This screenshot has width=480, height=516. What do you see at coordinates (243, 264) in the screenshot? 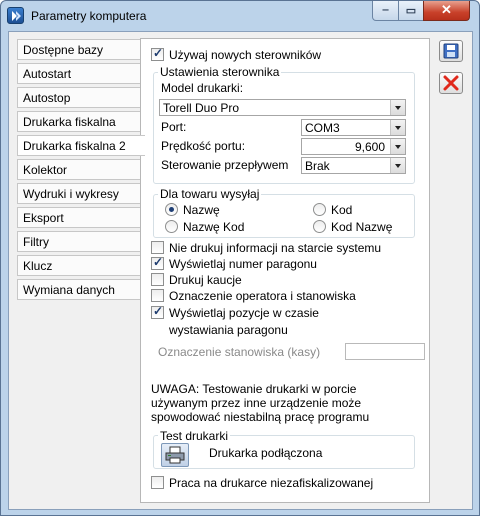
I see `show-receipt-number-label: Wyświetlaj numer paragonu` at bounding box center [243, 264].